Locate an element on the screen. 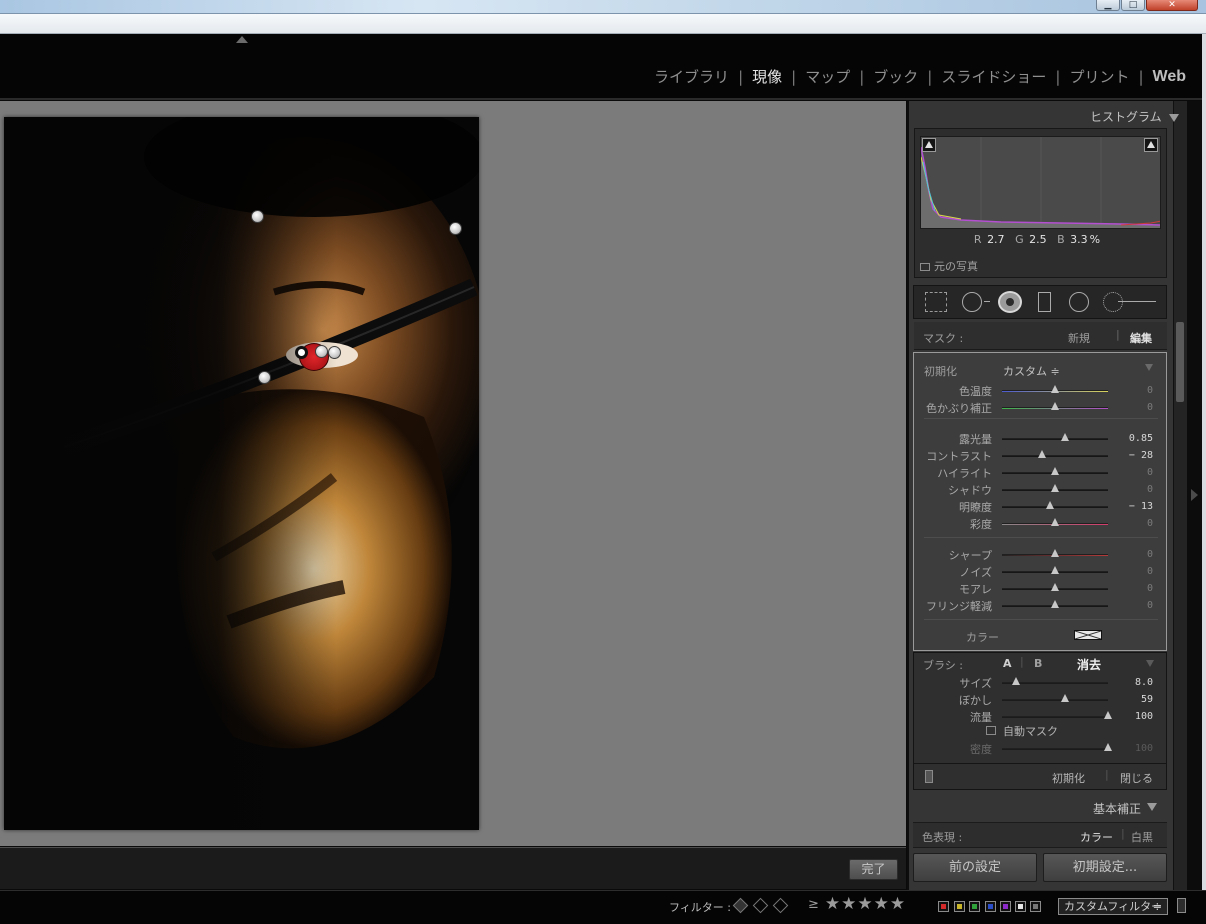 The width and height of the screenshot is (1206, 924). mask-new-button: 新規 is located at coordinates (1079, 338).